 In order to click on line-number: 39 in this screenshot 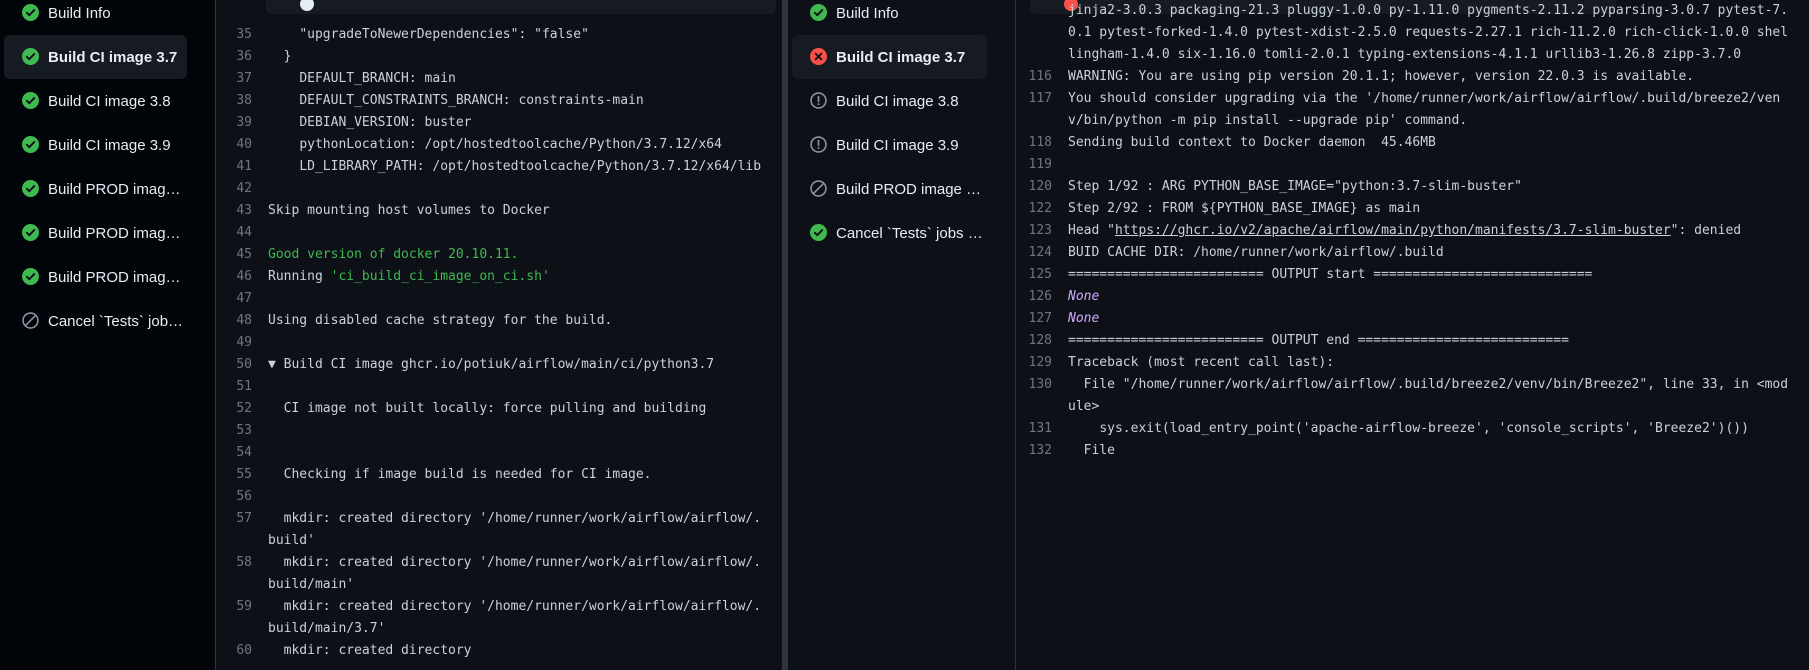, I will do `click(234, 123)`.